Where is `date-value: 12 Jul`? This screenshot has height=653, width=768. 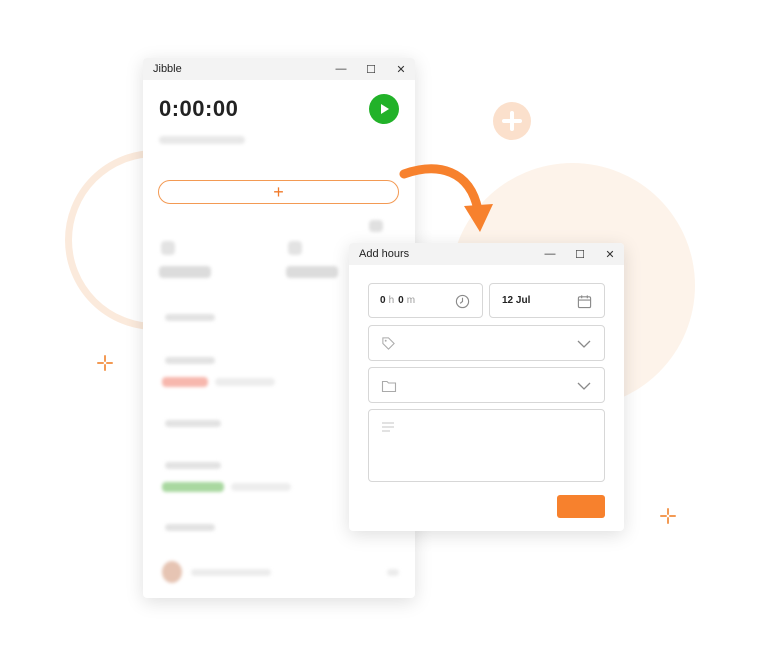
date-value: 12 Jul is located at coordinates (516, 300).